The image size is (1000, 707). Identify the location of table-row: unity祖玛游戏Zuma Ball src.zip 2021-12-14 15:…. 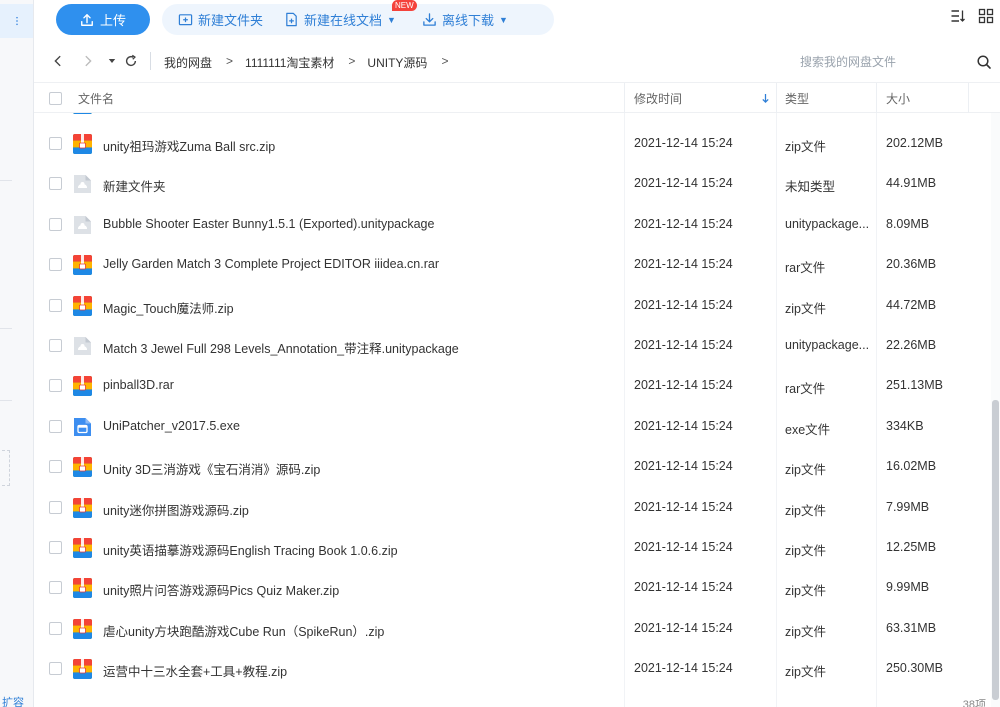
(511, 144).